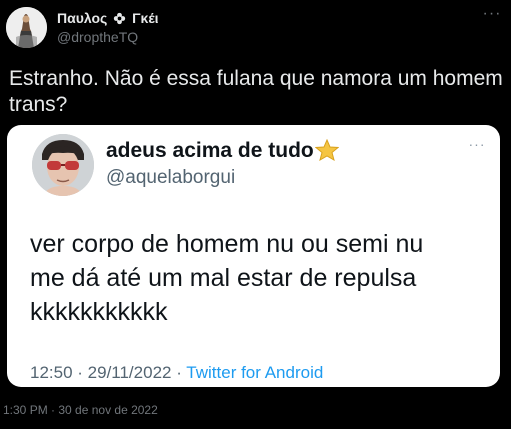 This screenshot has width=511, height=429. Describe the element at coordinates (130, 372) in the screenshot. I see `quoted-date: 29/11/2022` at that location.